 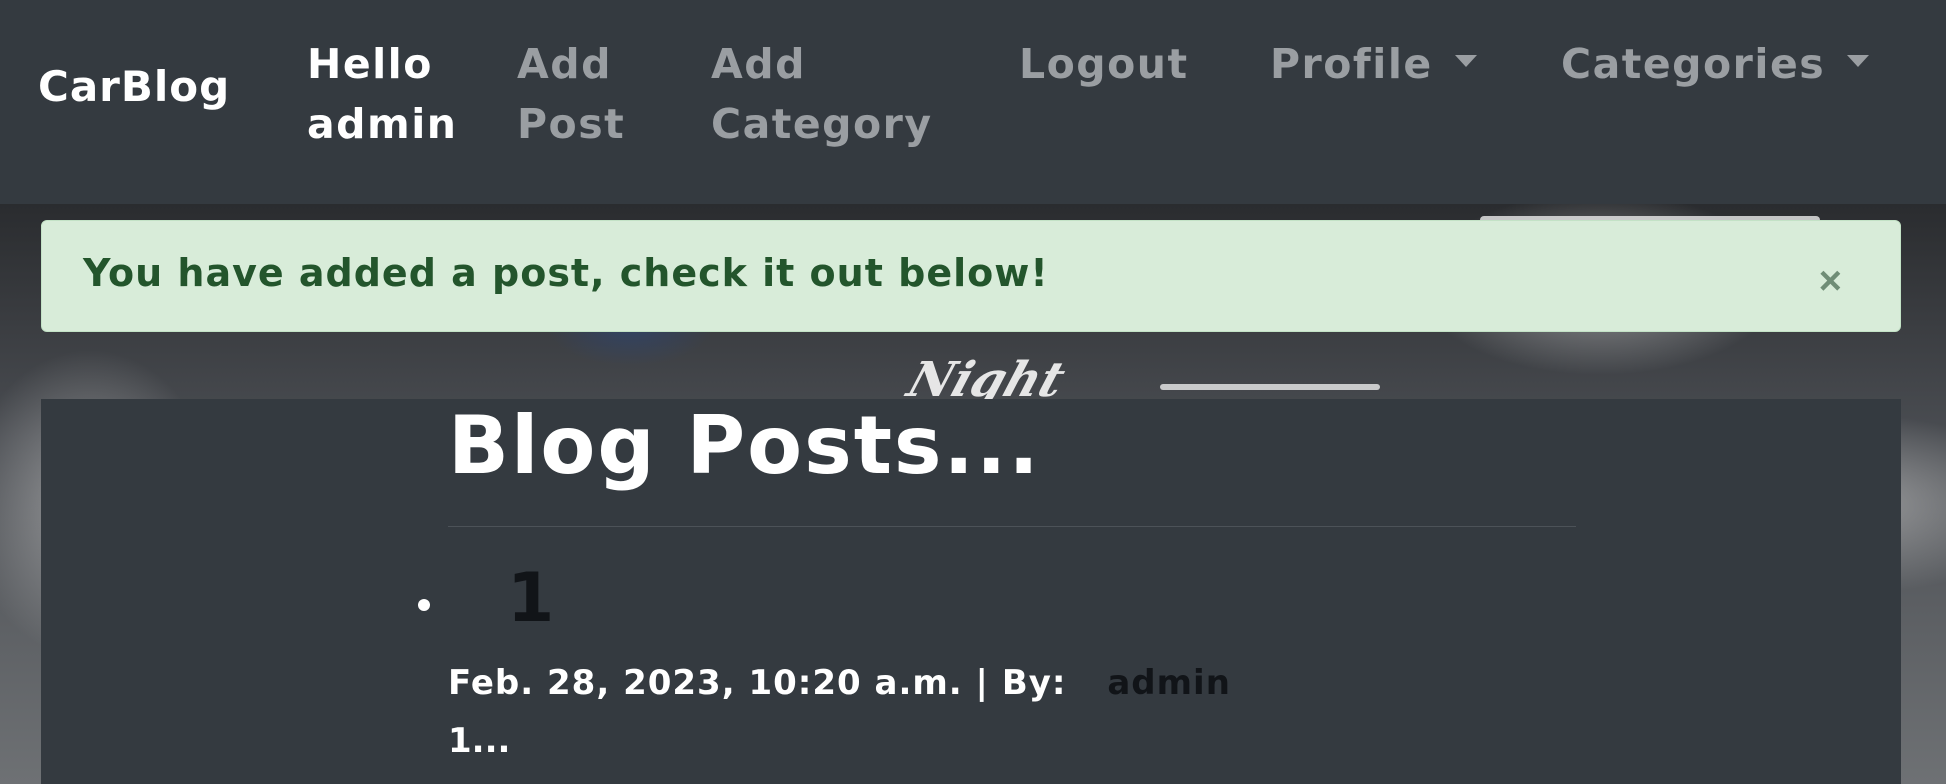 What do you see at coordinates (1830, 281) in the screenshot?
I see `close-icon: ×` at bounding box center [1830, 281].